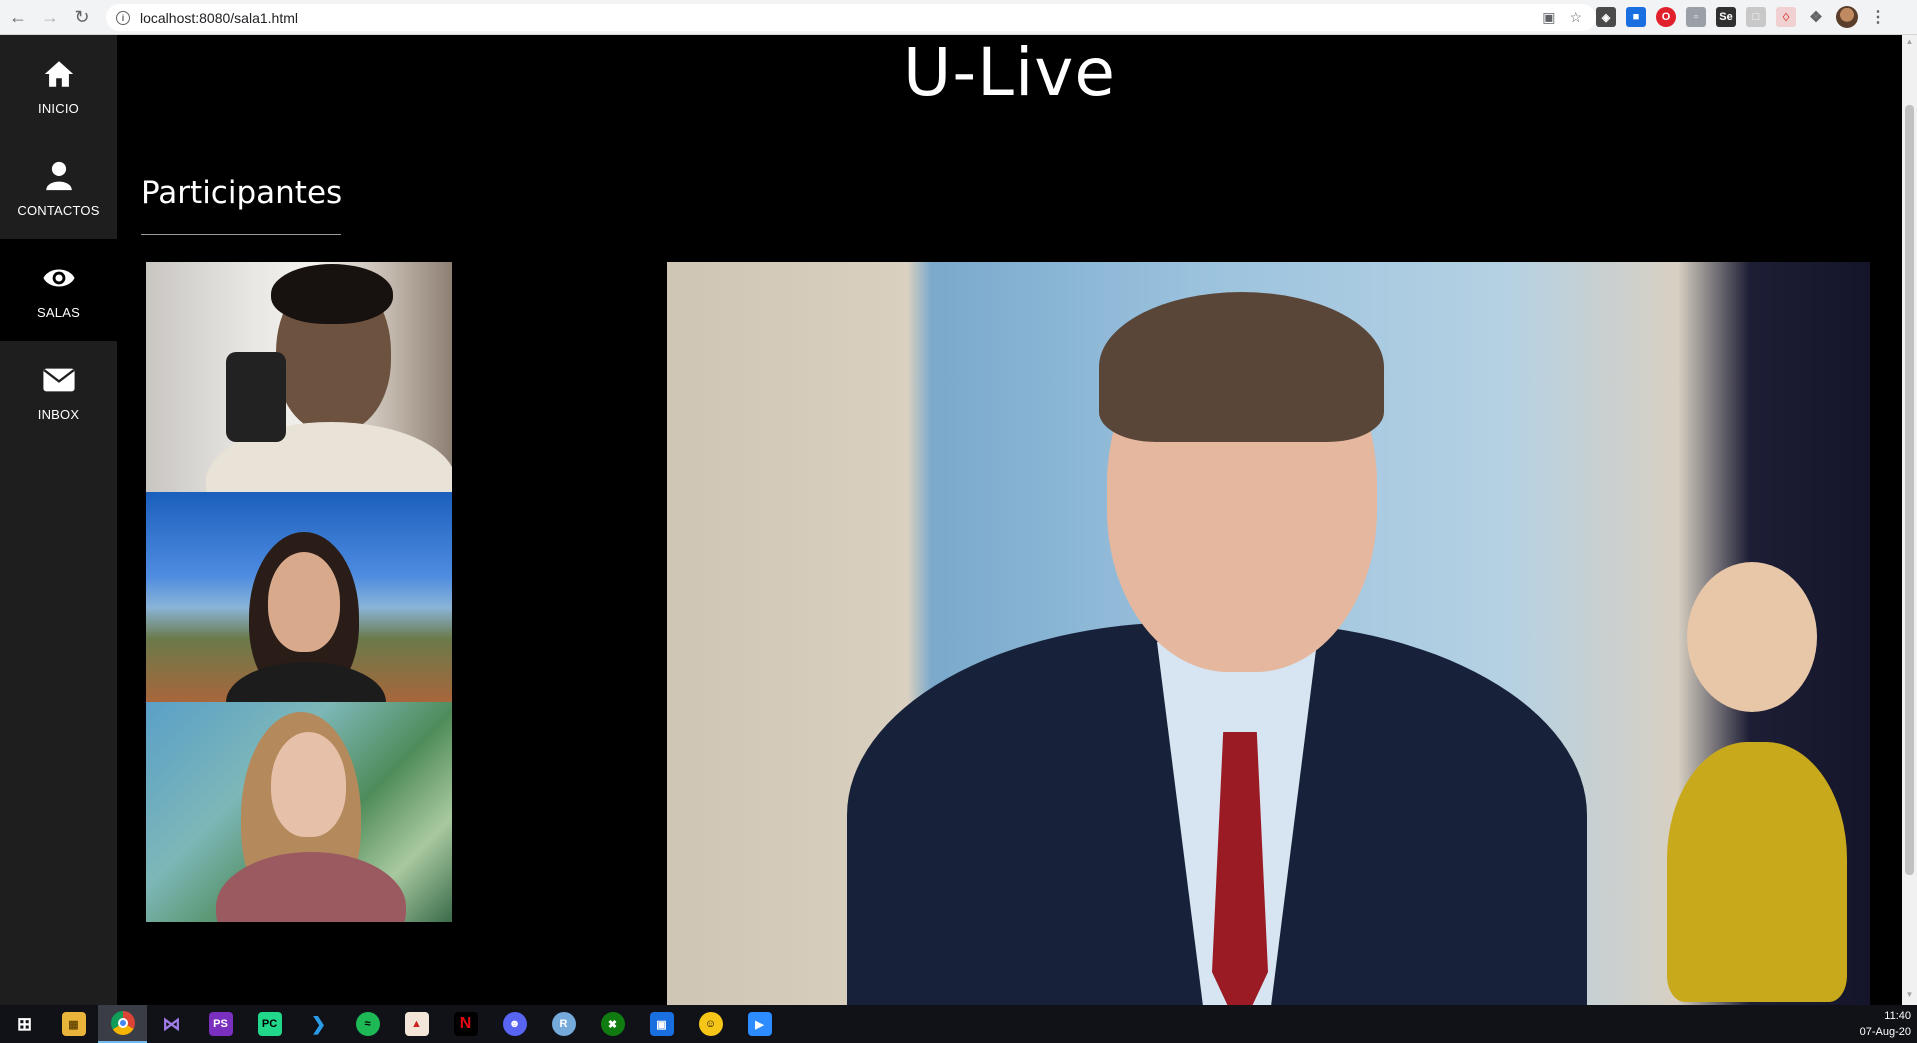 The image size is (1917, 1043). I want to click on bookmark-star-icon: ☆, so click(1575, 17).